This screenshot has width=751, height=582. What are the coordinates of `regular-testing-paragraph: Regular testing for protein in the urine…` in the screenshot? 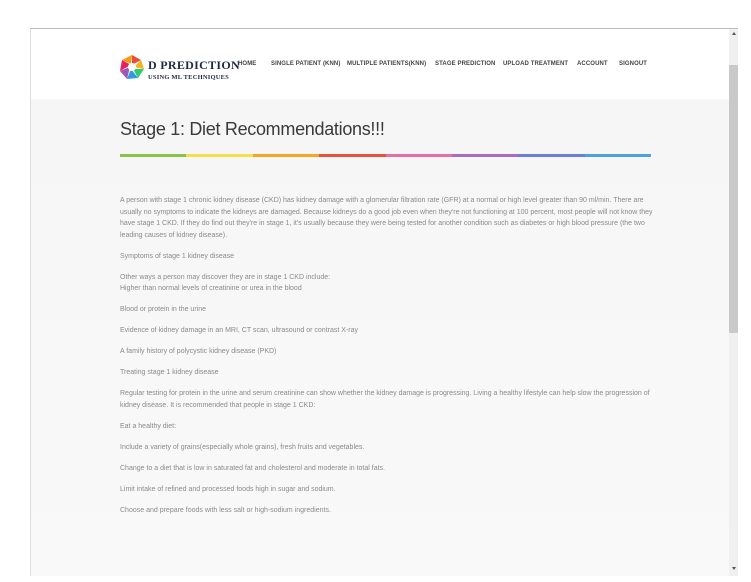 It's located at (385, 399).